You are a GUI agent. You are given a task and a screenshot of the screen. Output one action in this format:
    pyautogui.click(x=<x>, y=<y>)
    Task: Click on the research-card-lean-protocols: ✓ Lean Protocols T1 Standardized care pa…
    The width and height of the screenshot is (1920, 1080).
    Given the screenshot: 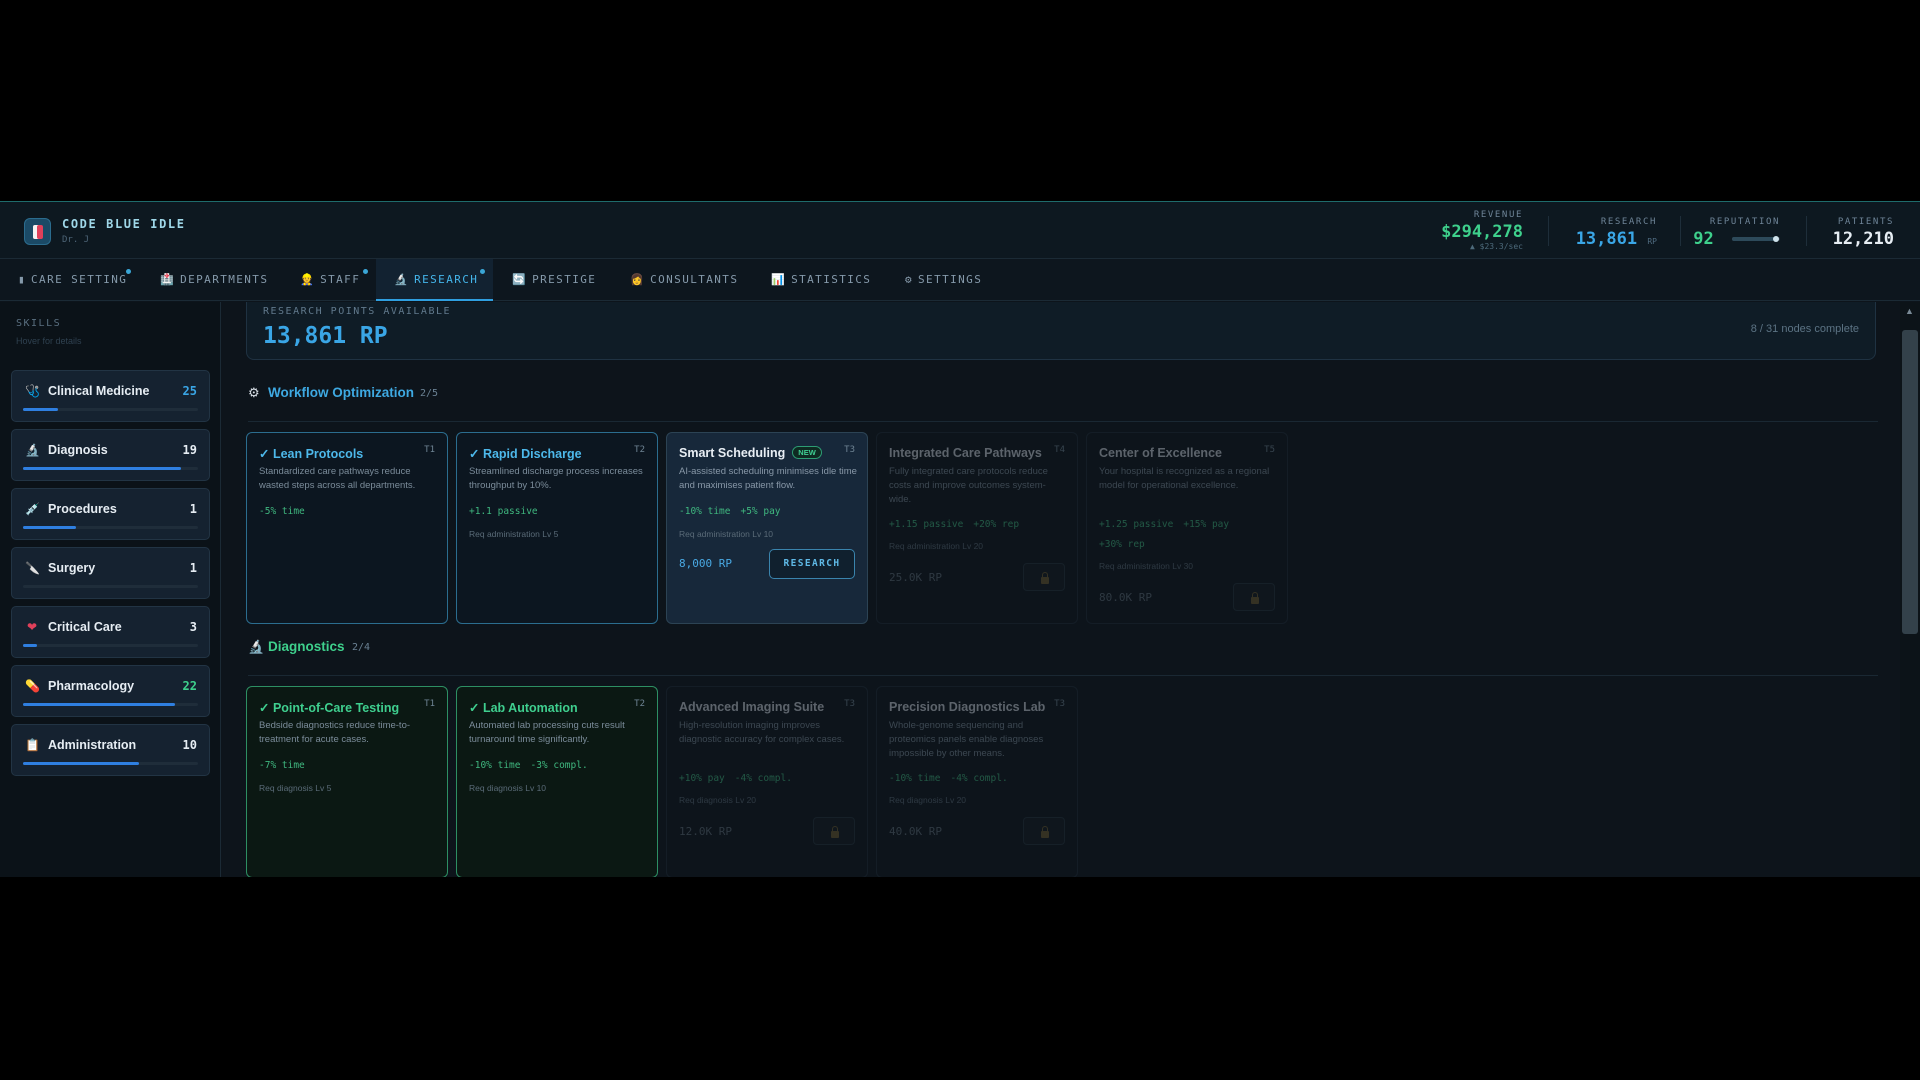 What is the action you would take?
    pyautogui.click(x=347, y=528)
    